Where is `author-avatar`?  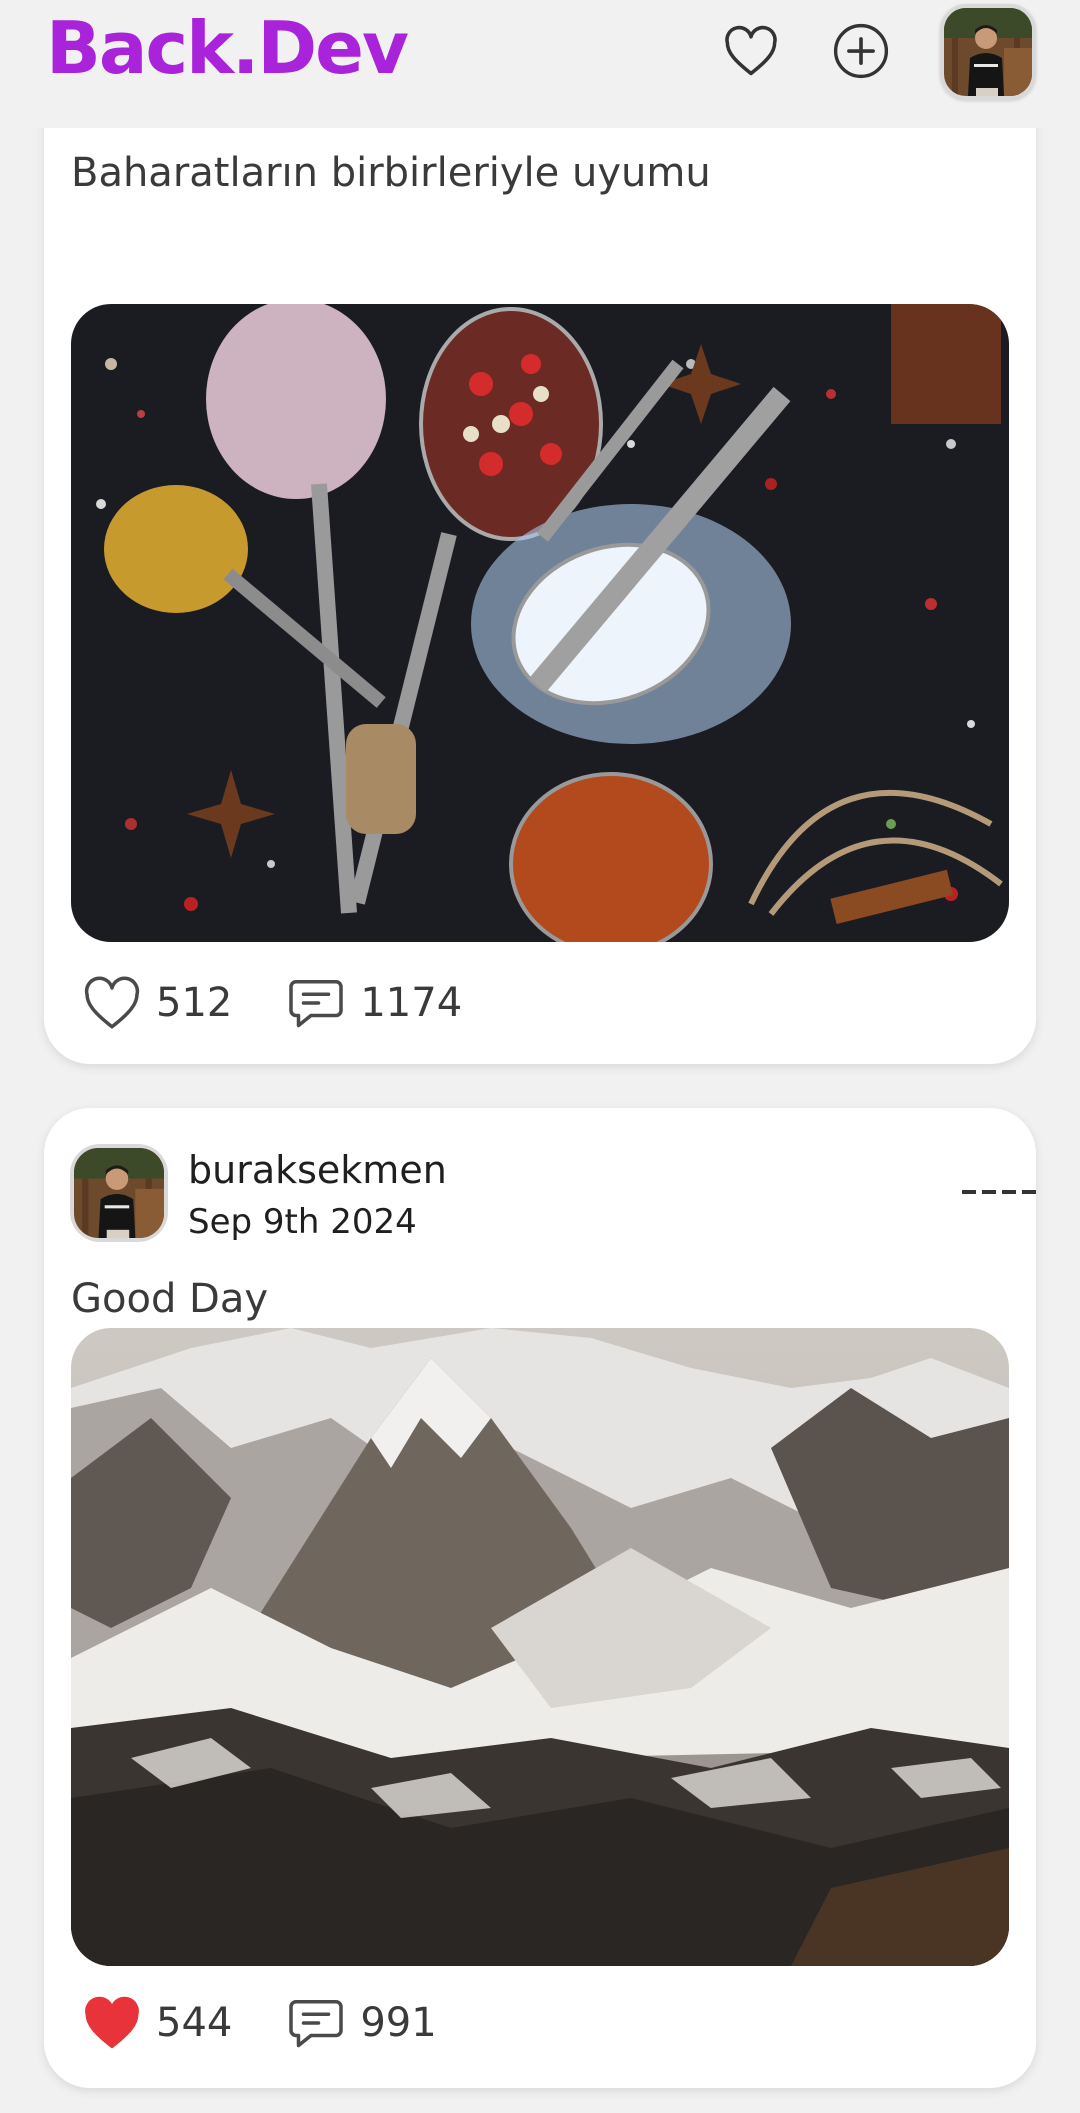
author-avatar is located at coordinates (119, 1193).